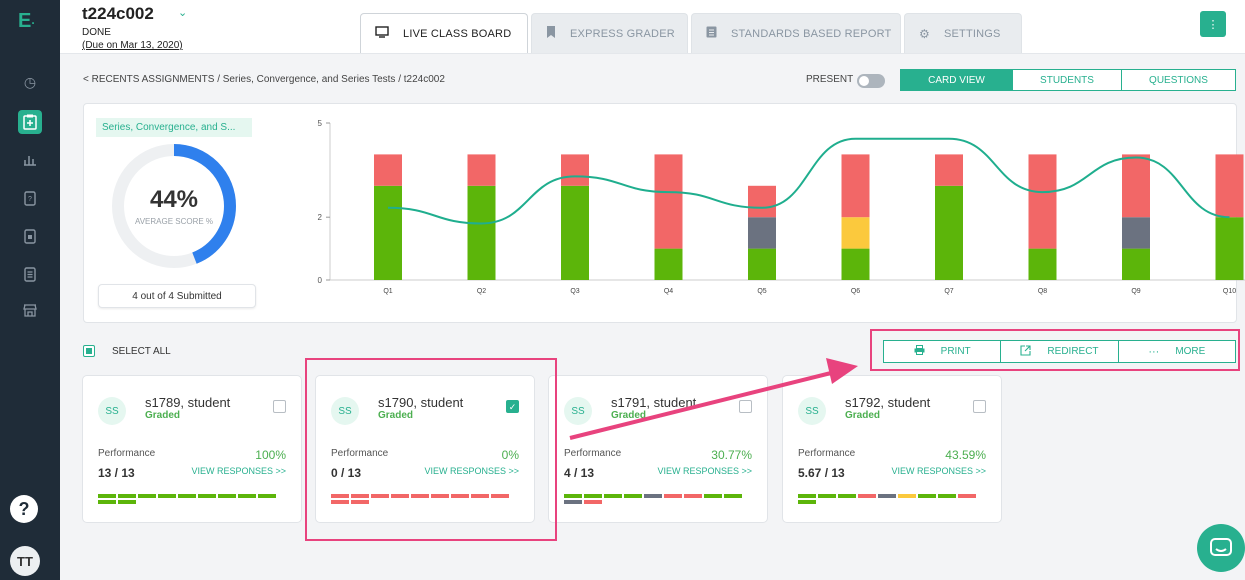 The height and width of the screenshot is (580, 1245). What do you see at coordinates (1213, 24) in the screenshot?
I see `kebab-menu-button: ⋮` at bounding box center [1213, 24].